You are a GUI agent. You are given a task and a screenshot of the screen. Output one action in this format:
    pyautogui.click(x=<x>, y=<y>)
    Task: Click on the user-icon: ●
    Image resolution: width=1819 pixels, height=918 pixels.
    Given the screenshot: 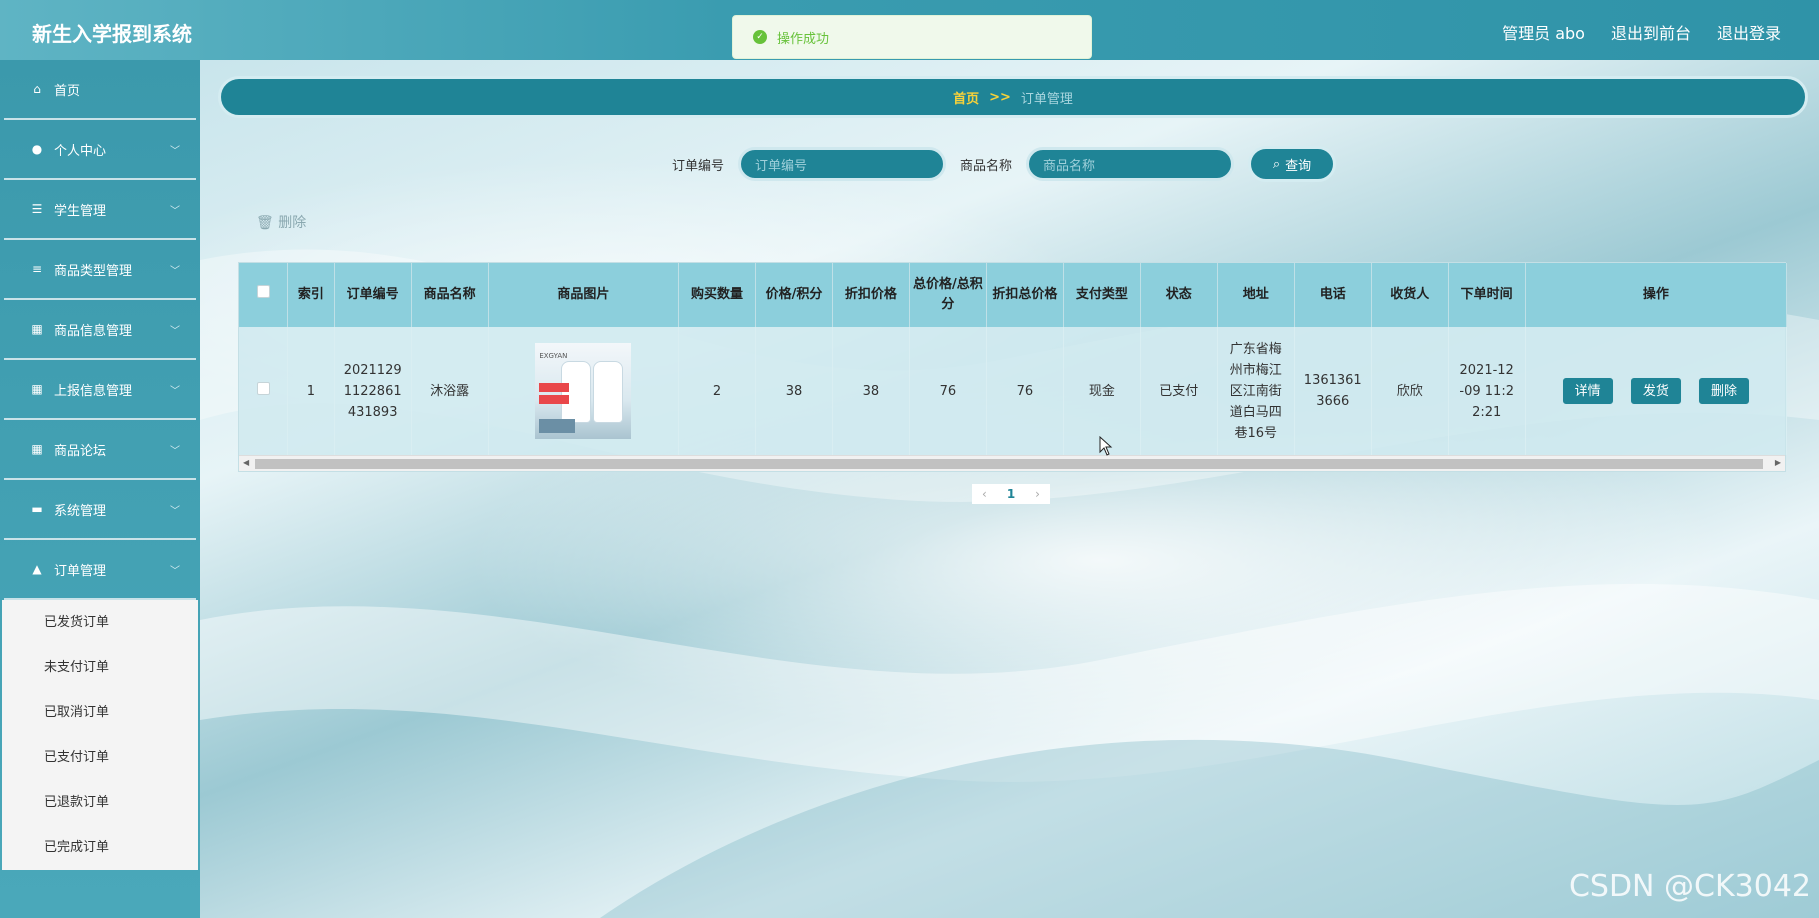 What is the action you would take?
    pyautogui.click(x=37, y=149)
    